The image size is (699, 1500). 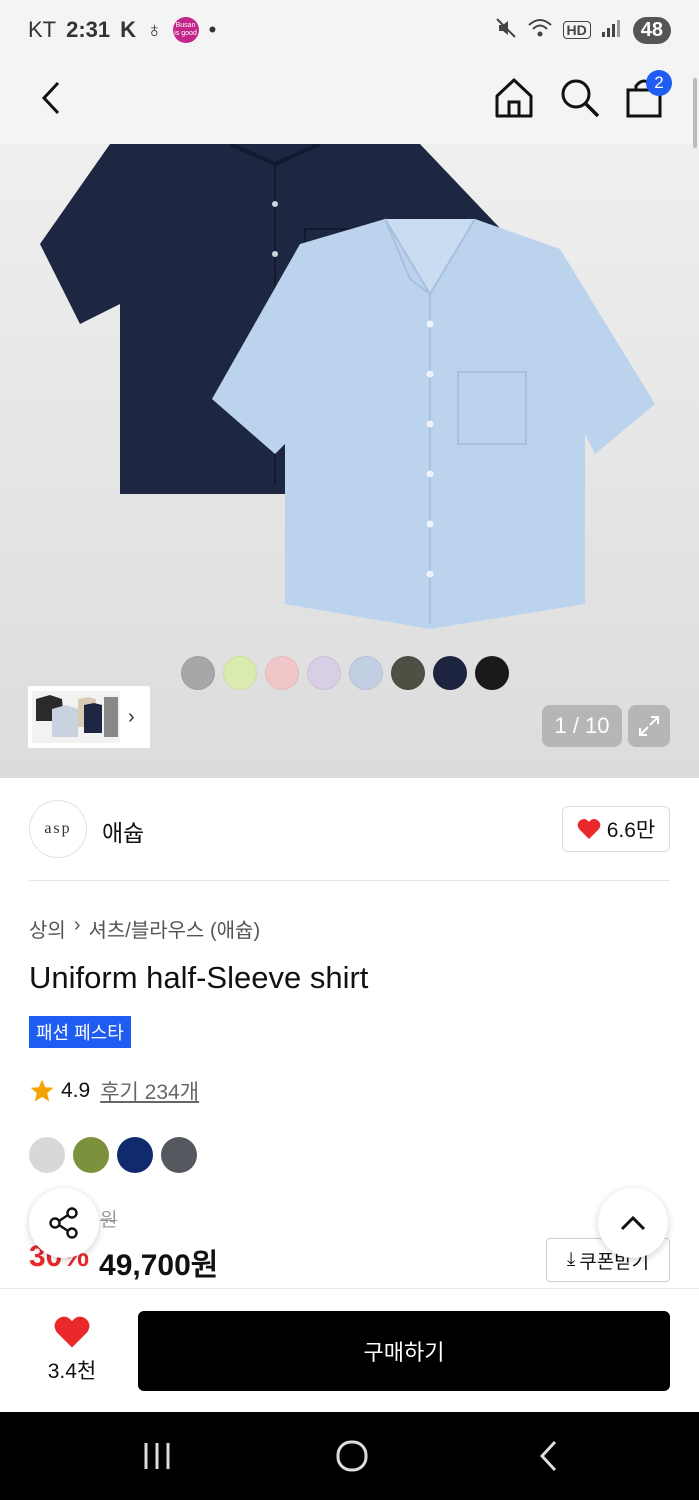 I want to click on share-button, so click(x=64, y=1223).